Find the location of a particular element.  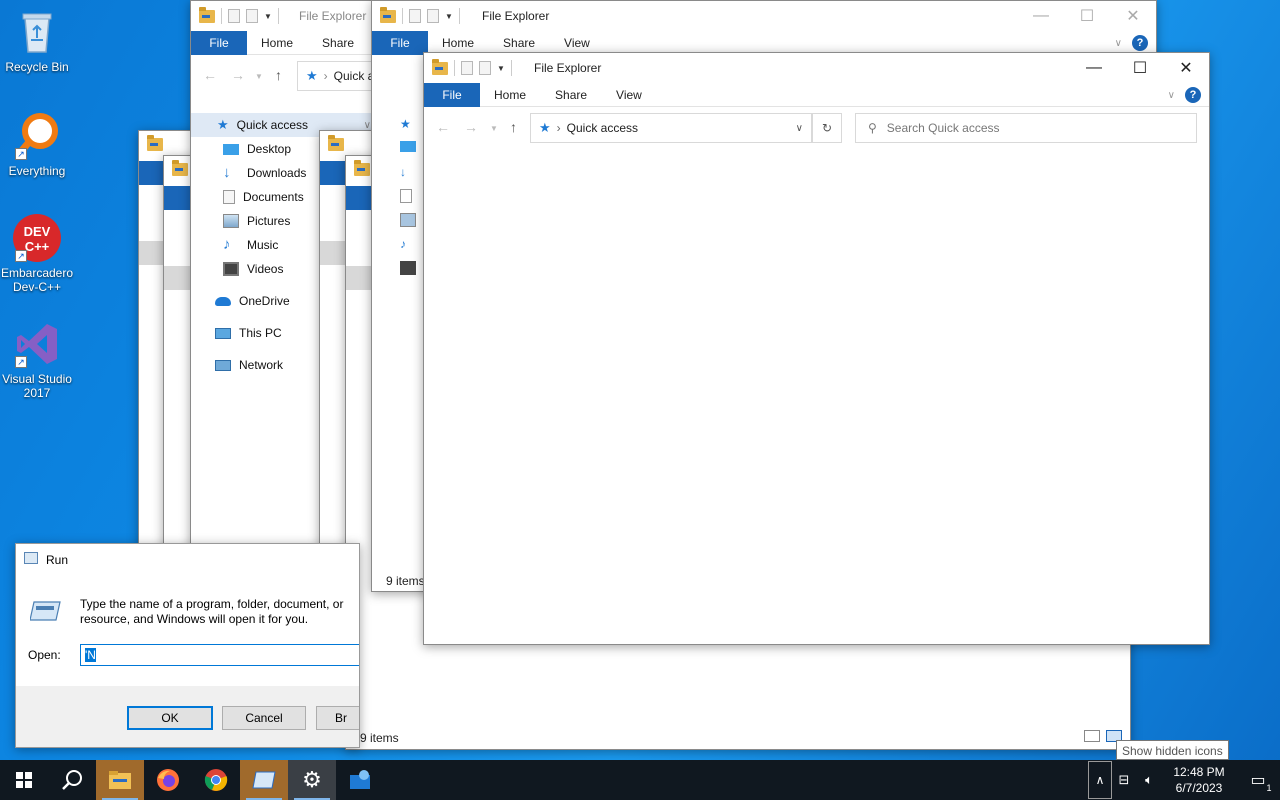

start-button is located at coordinates (24, 780).